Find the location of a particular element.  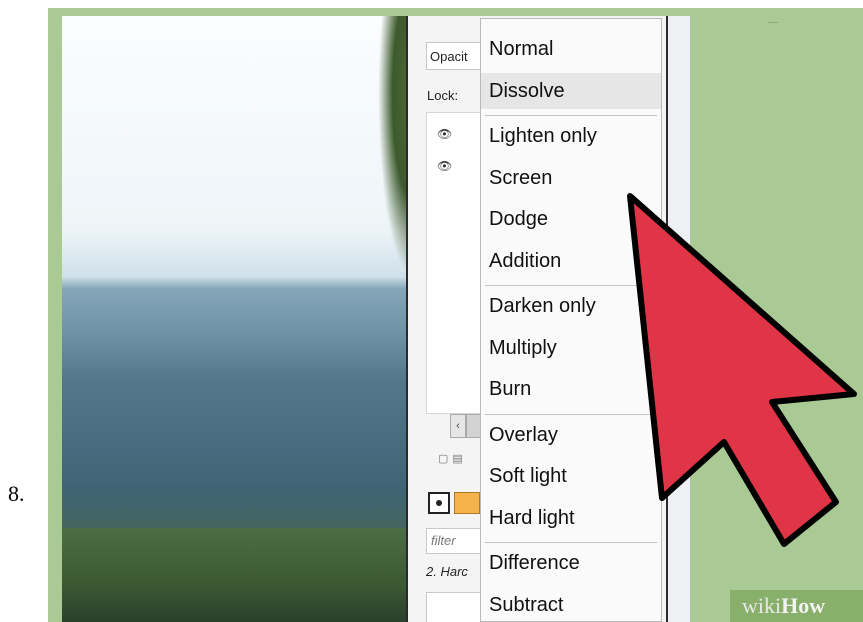

watermark-how: How is located at coordinates (803, 605).